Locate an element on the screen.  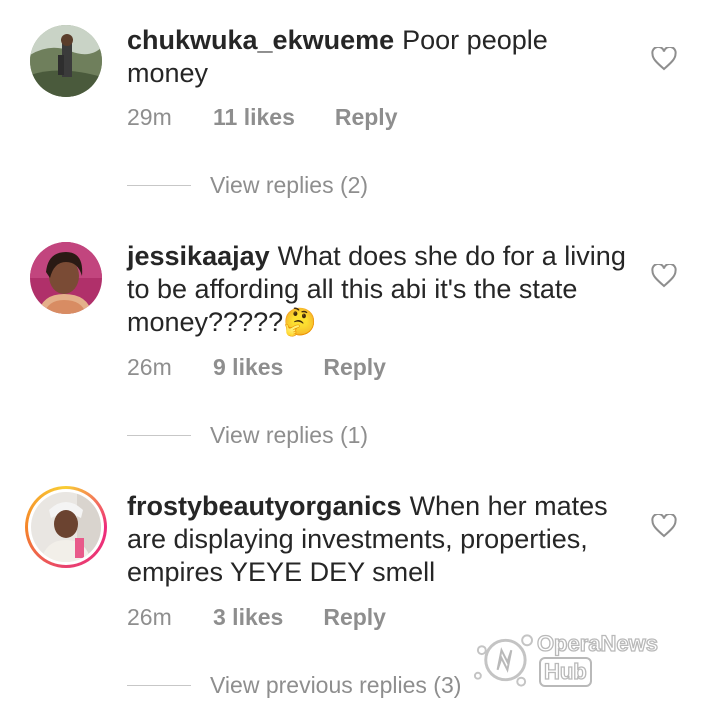
watermark: OperaNewsHub is located at coordinates (590, 659).